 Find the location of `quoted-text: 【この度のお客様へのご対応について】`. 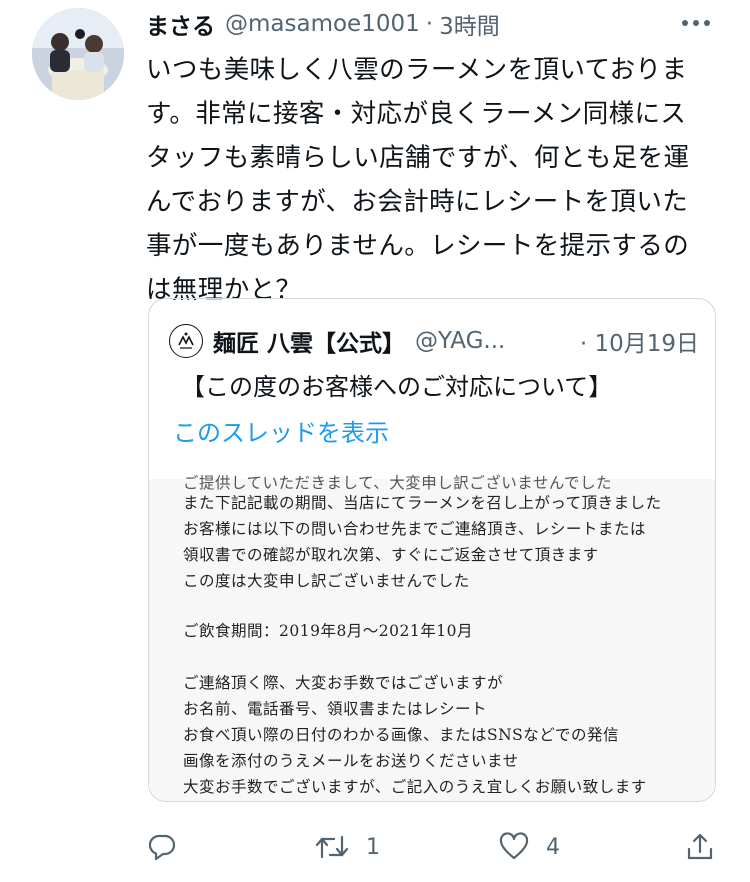

quoted-text: 【この度のお客様へのご対応について】 is located at coordinates (397, 387).